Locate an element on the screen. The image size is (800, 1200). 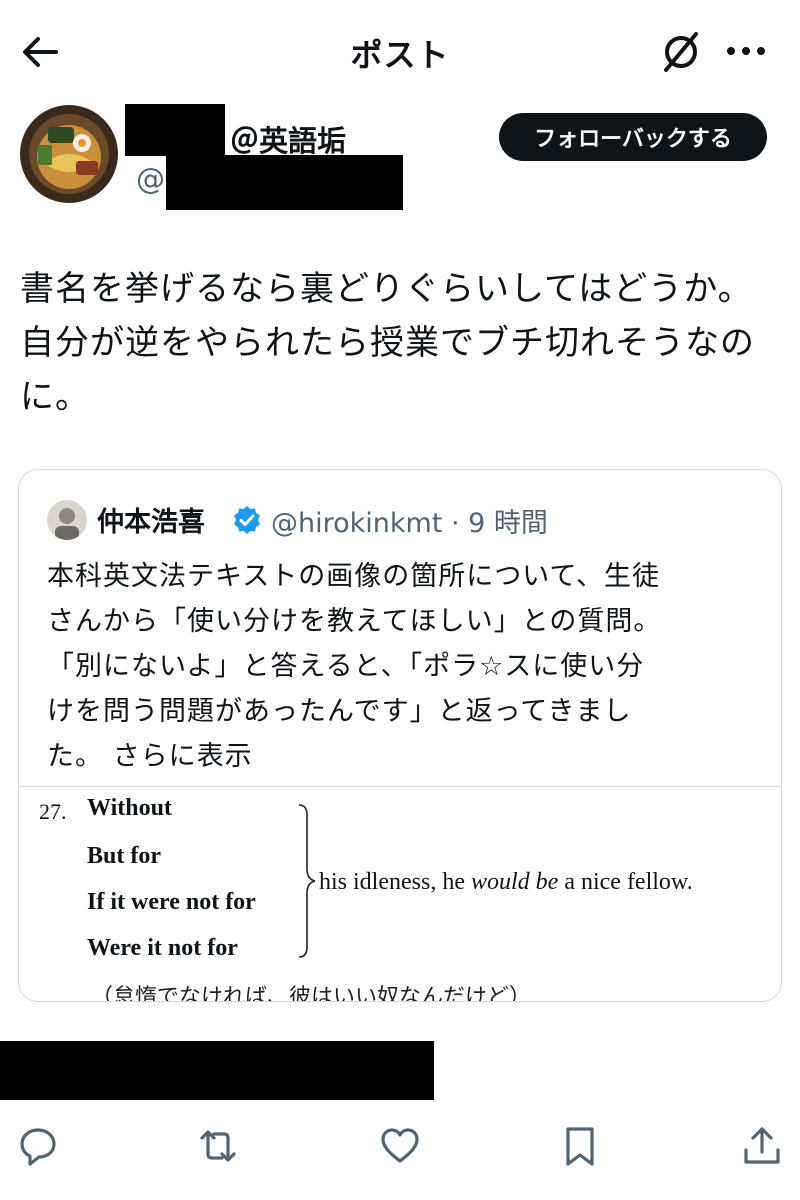
brace-icon is located at coordinates (307, 881).